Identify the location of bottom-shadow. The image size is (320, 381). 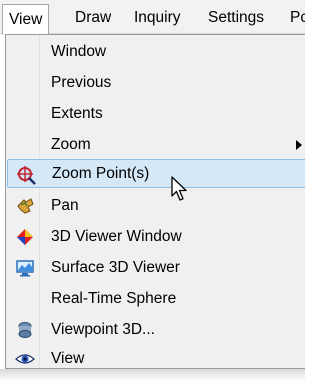
(152, 375).